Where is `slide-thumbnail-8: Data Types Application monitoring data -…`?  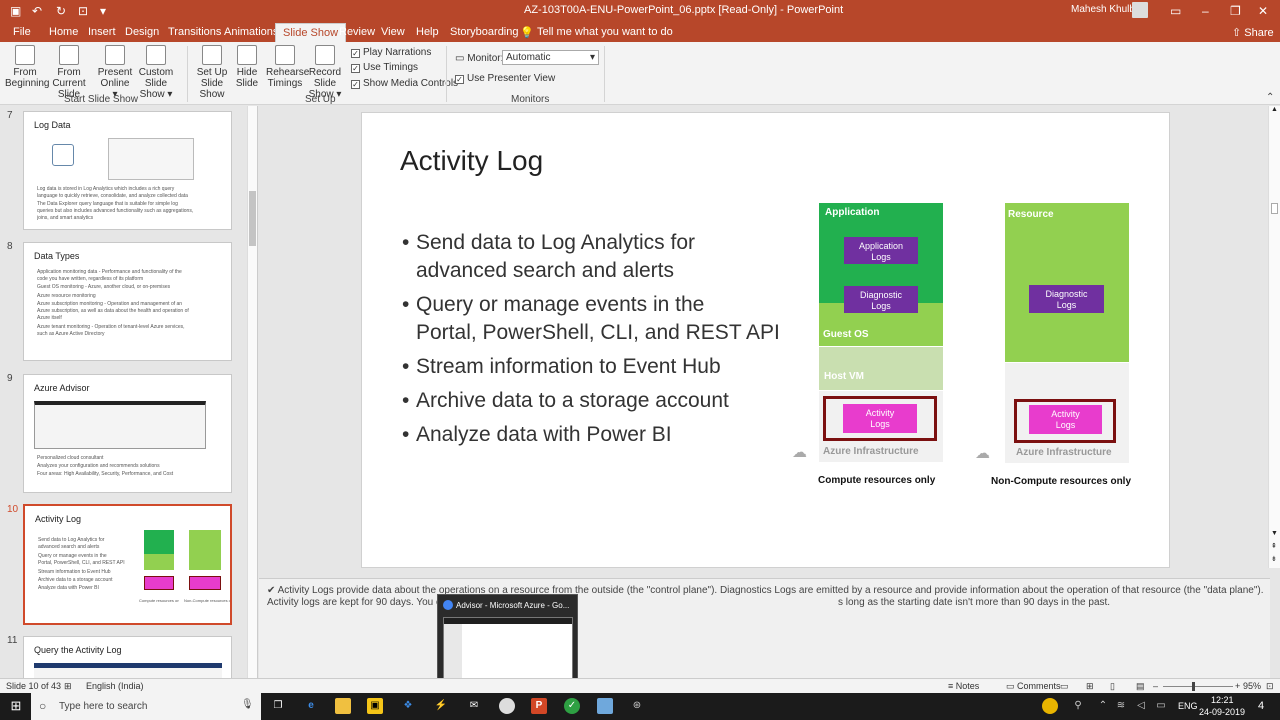
slide-thumbnail-8: Data Types Application monitoring data -… is located at coordinates (127, 301).